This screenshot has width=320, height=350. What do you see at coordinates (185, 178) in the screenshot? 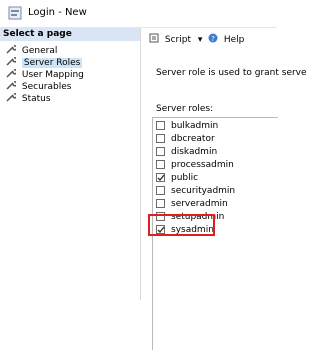
I see `role-label: public` at bounding box center [185, 178].